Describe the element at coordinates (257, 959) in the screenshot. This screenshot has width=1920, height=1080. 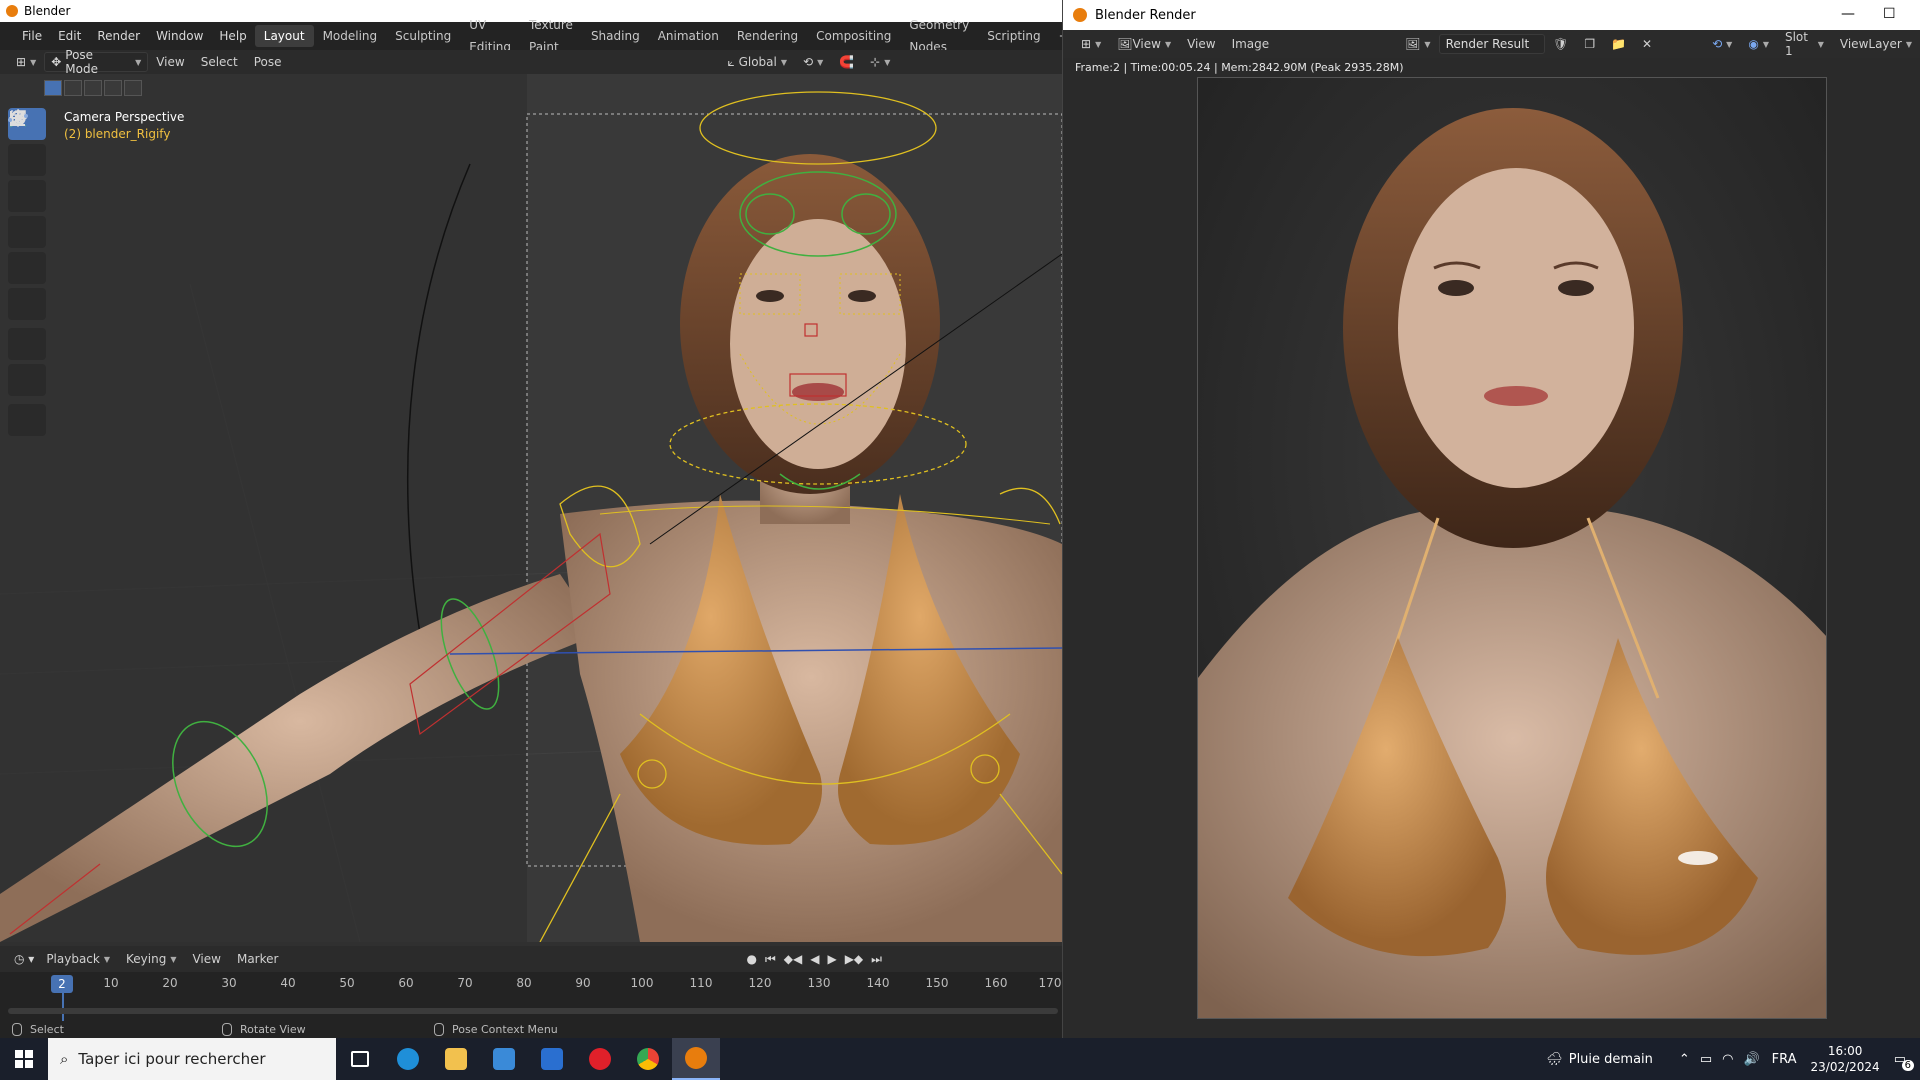
I see `menu-marker: Marker` at that location.